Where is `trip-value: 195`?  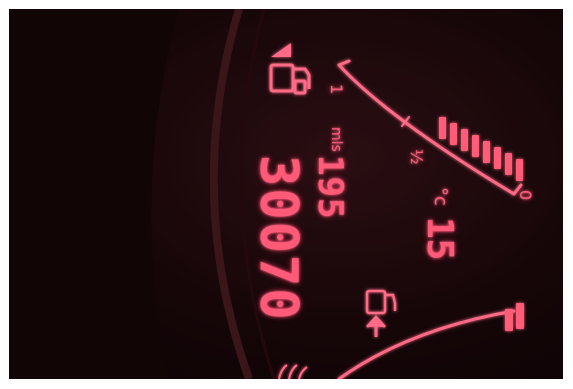 trip-value: 195 is located at coordinates (330, 187).